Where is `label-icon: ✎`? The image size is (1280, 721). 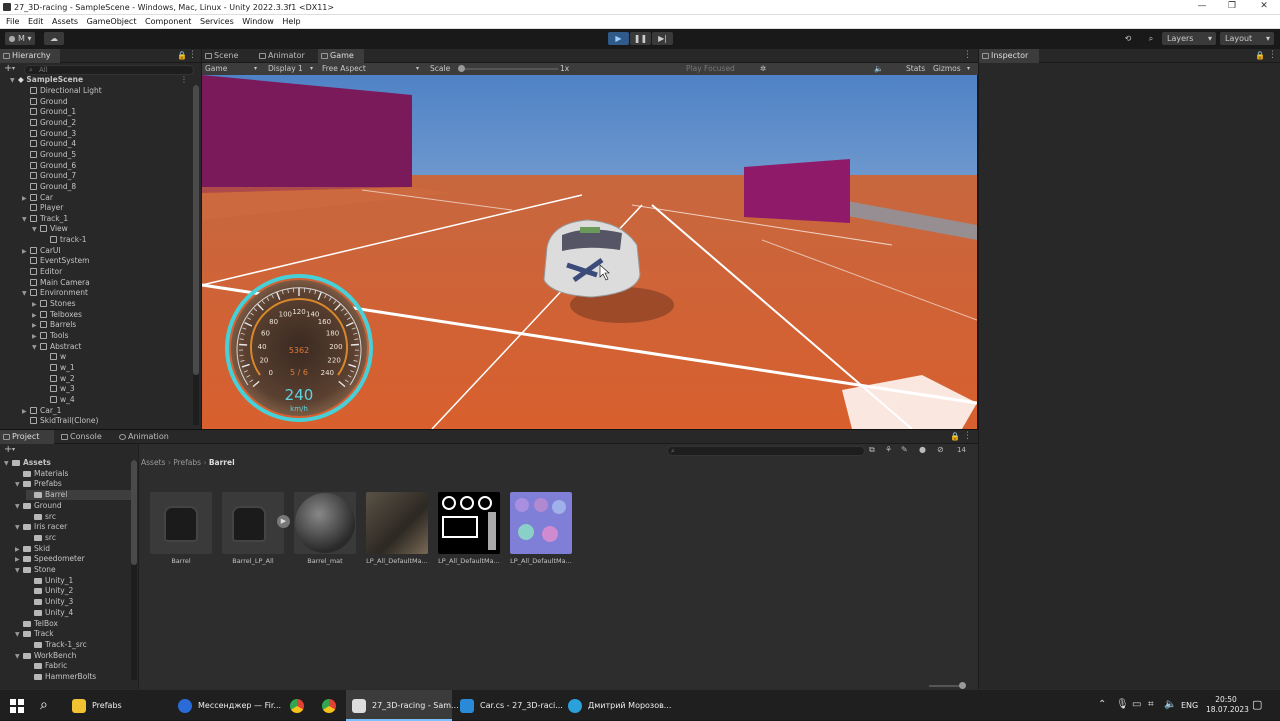 label-icon: ✎ is located at coordinates (904, 449).